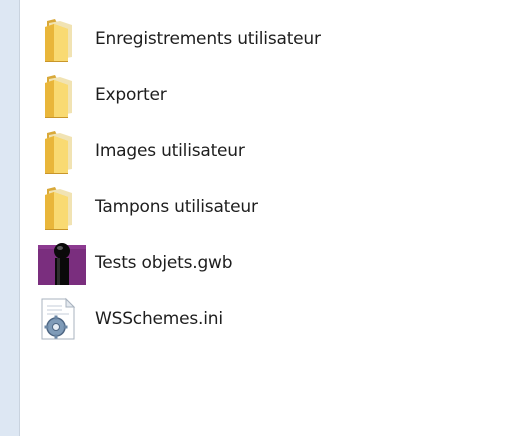  What do you see at coordinates (176, 207) in the screenshot?
I see `file-name-label: Tampons utilisateur` at bounding box center [176, 207].